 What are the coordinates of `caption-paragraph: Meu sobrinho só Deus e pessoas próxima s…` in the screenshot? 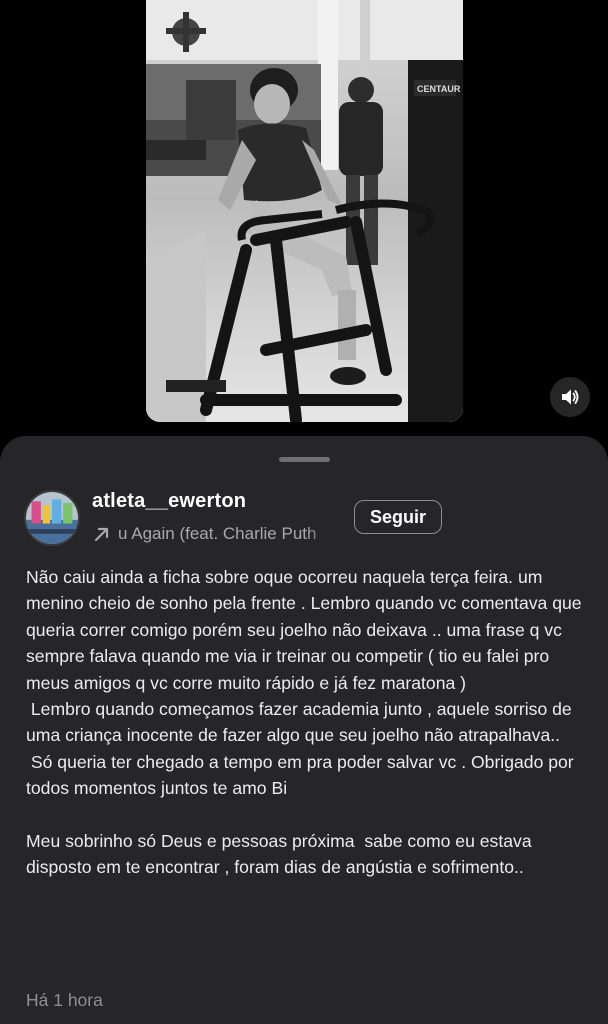 It's located at (281, 854).